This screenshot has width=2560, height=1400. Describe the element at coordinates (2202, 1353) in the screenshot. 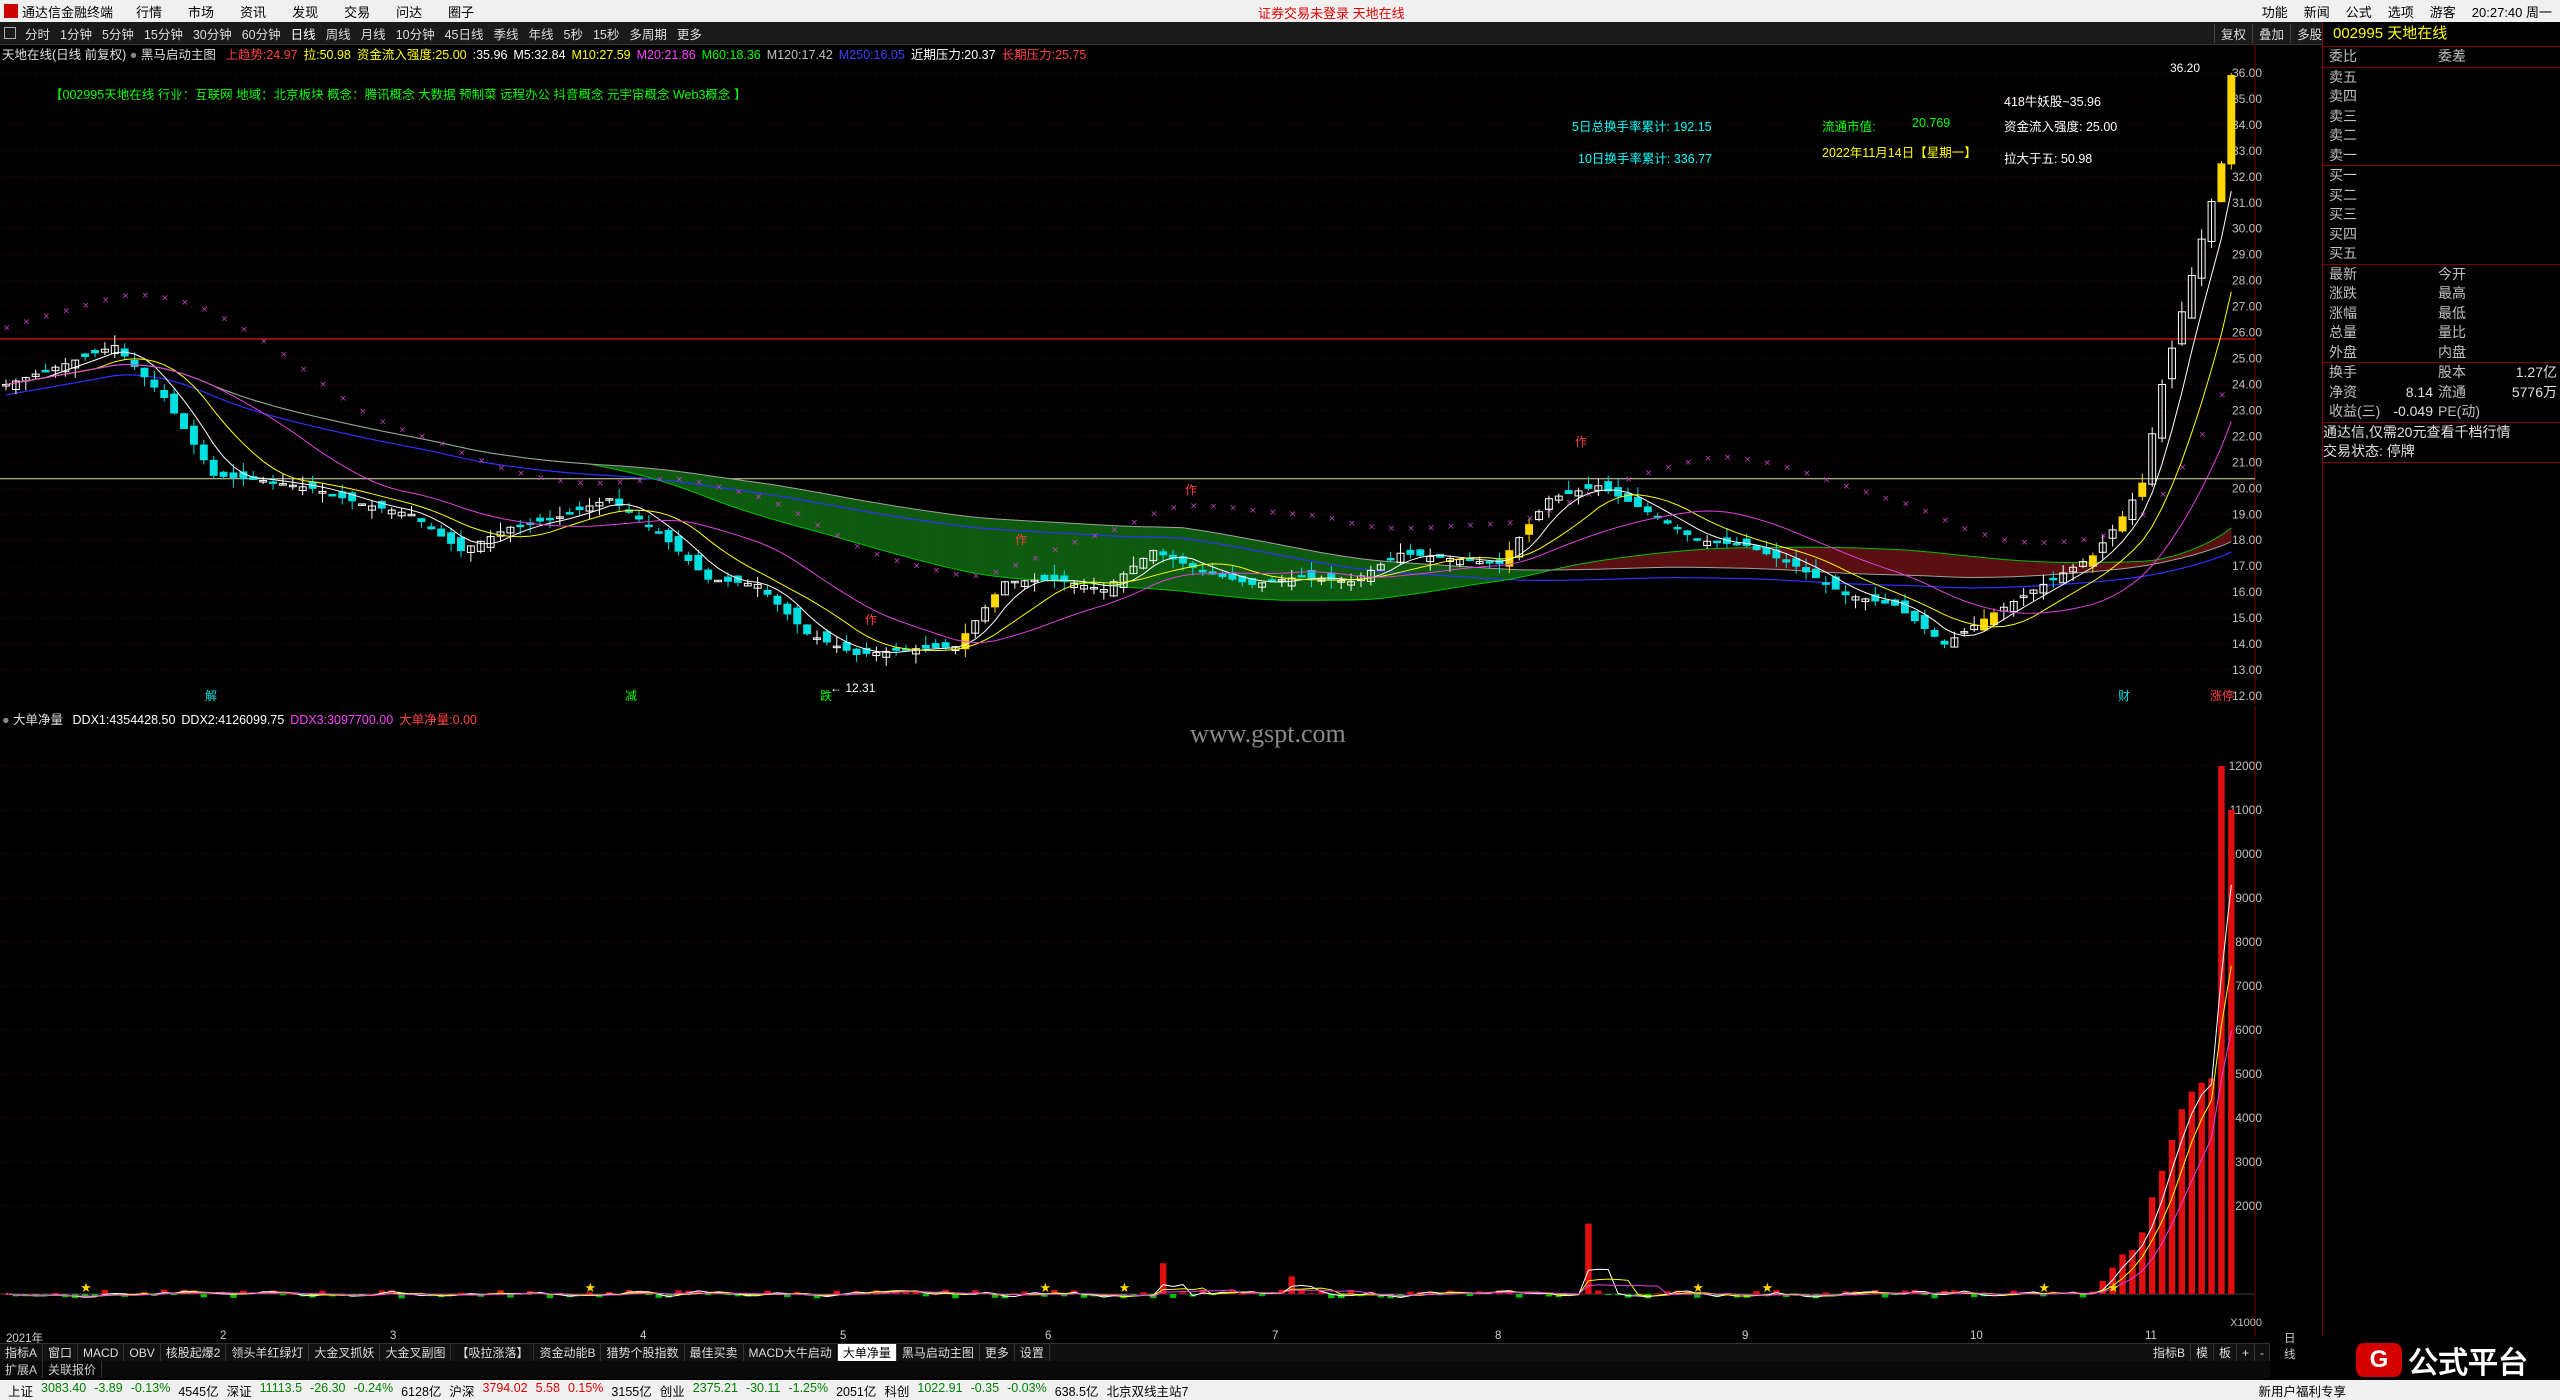

I see `tab-right-button: 模` at that location.